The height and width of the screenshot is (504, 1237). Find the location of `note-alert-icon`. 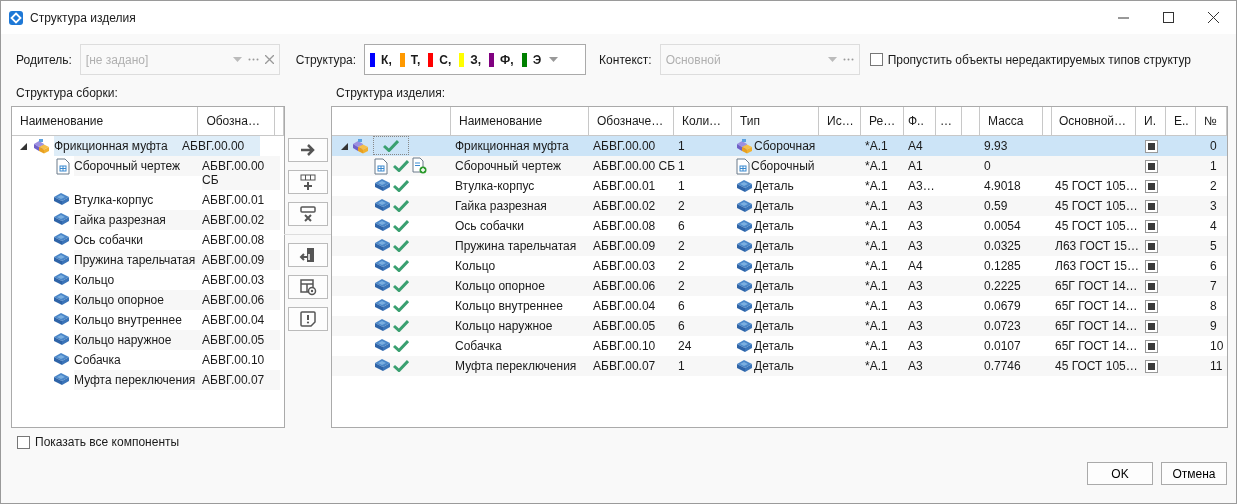

note-alert-icon is located at coordinates (308, 319).